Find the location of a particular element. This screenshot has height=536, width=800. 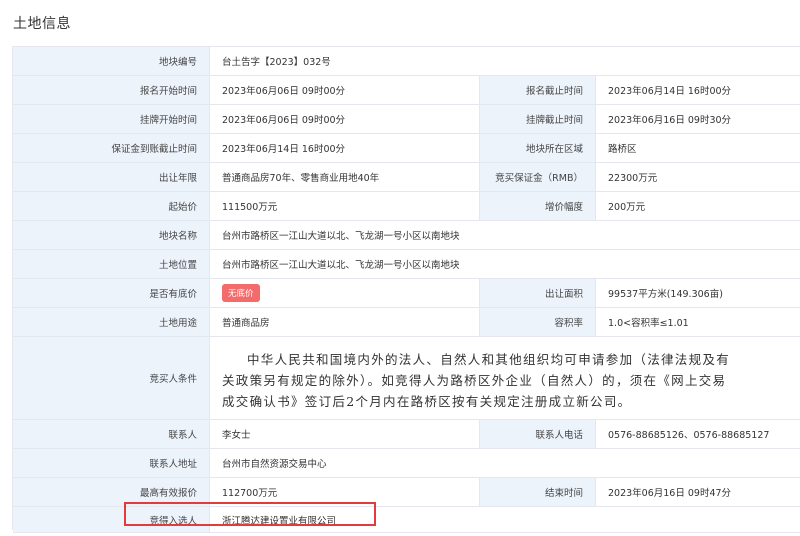

value-contact-address: 台州市自然资源交易中心 is located at coordinates (504, 463).